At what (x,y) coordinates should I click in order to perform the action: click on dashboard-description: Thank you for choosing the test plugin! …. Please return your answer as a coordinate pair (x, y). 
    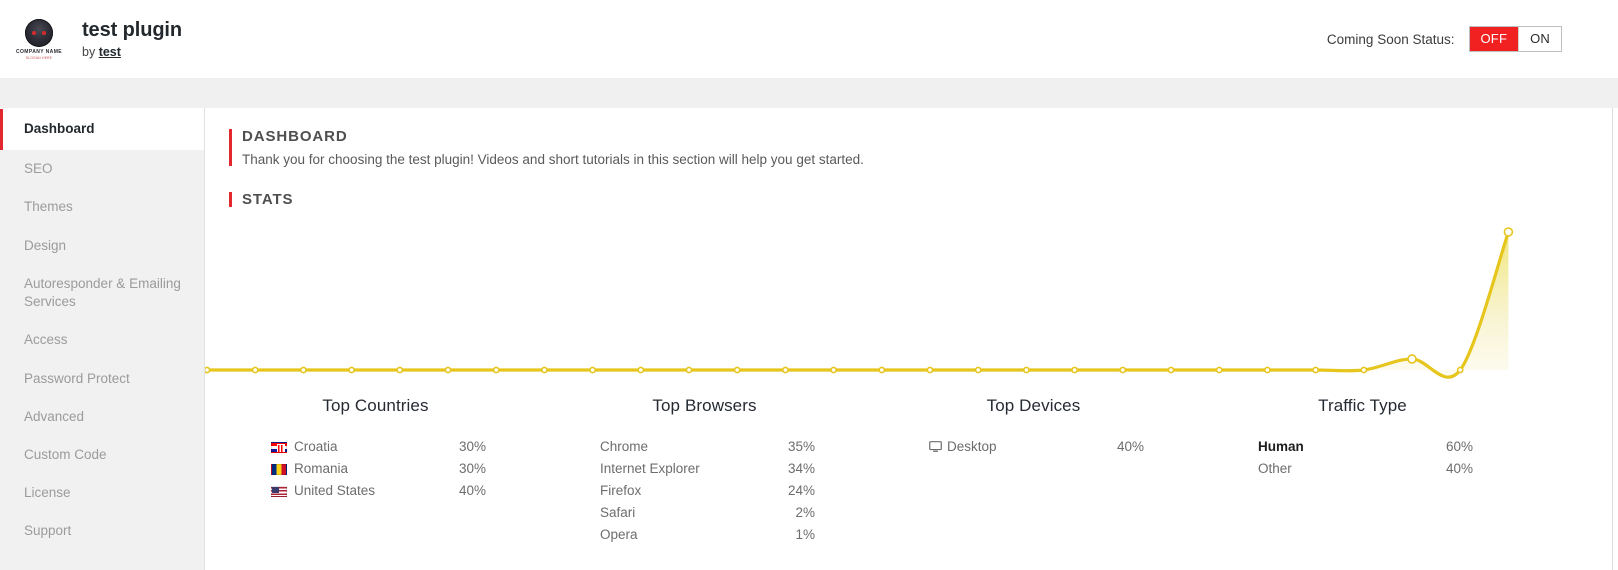
    Looking at the image, I should click on (553, 159).